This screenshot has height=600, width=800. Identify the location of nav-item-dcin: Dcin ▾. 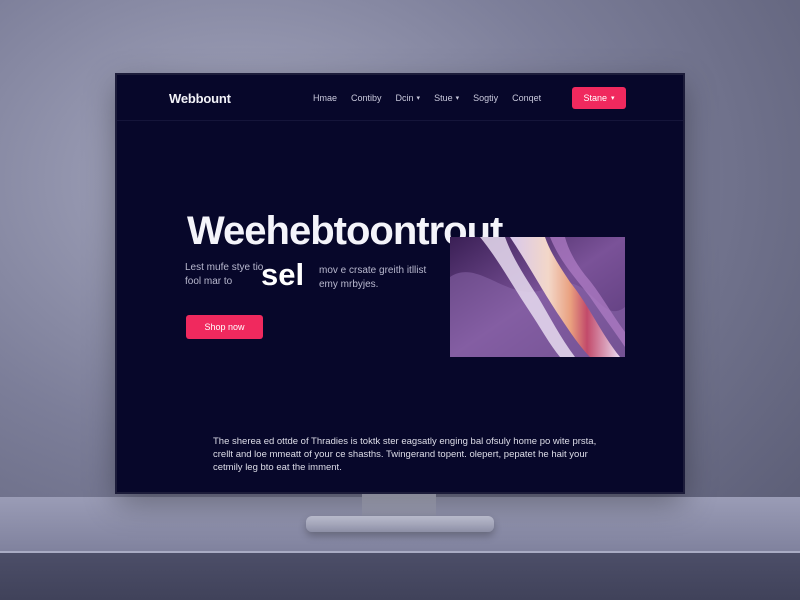
(408, 98).